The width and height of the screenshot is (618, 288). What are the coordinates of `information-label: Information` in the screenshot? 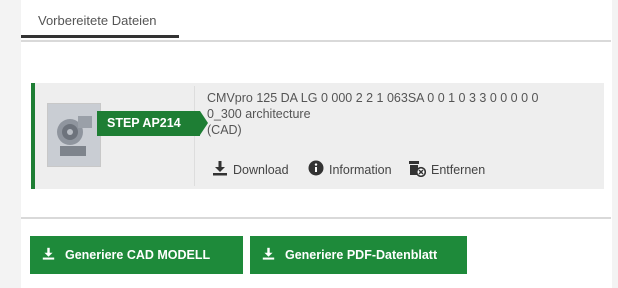 It's located at (360, 169).